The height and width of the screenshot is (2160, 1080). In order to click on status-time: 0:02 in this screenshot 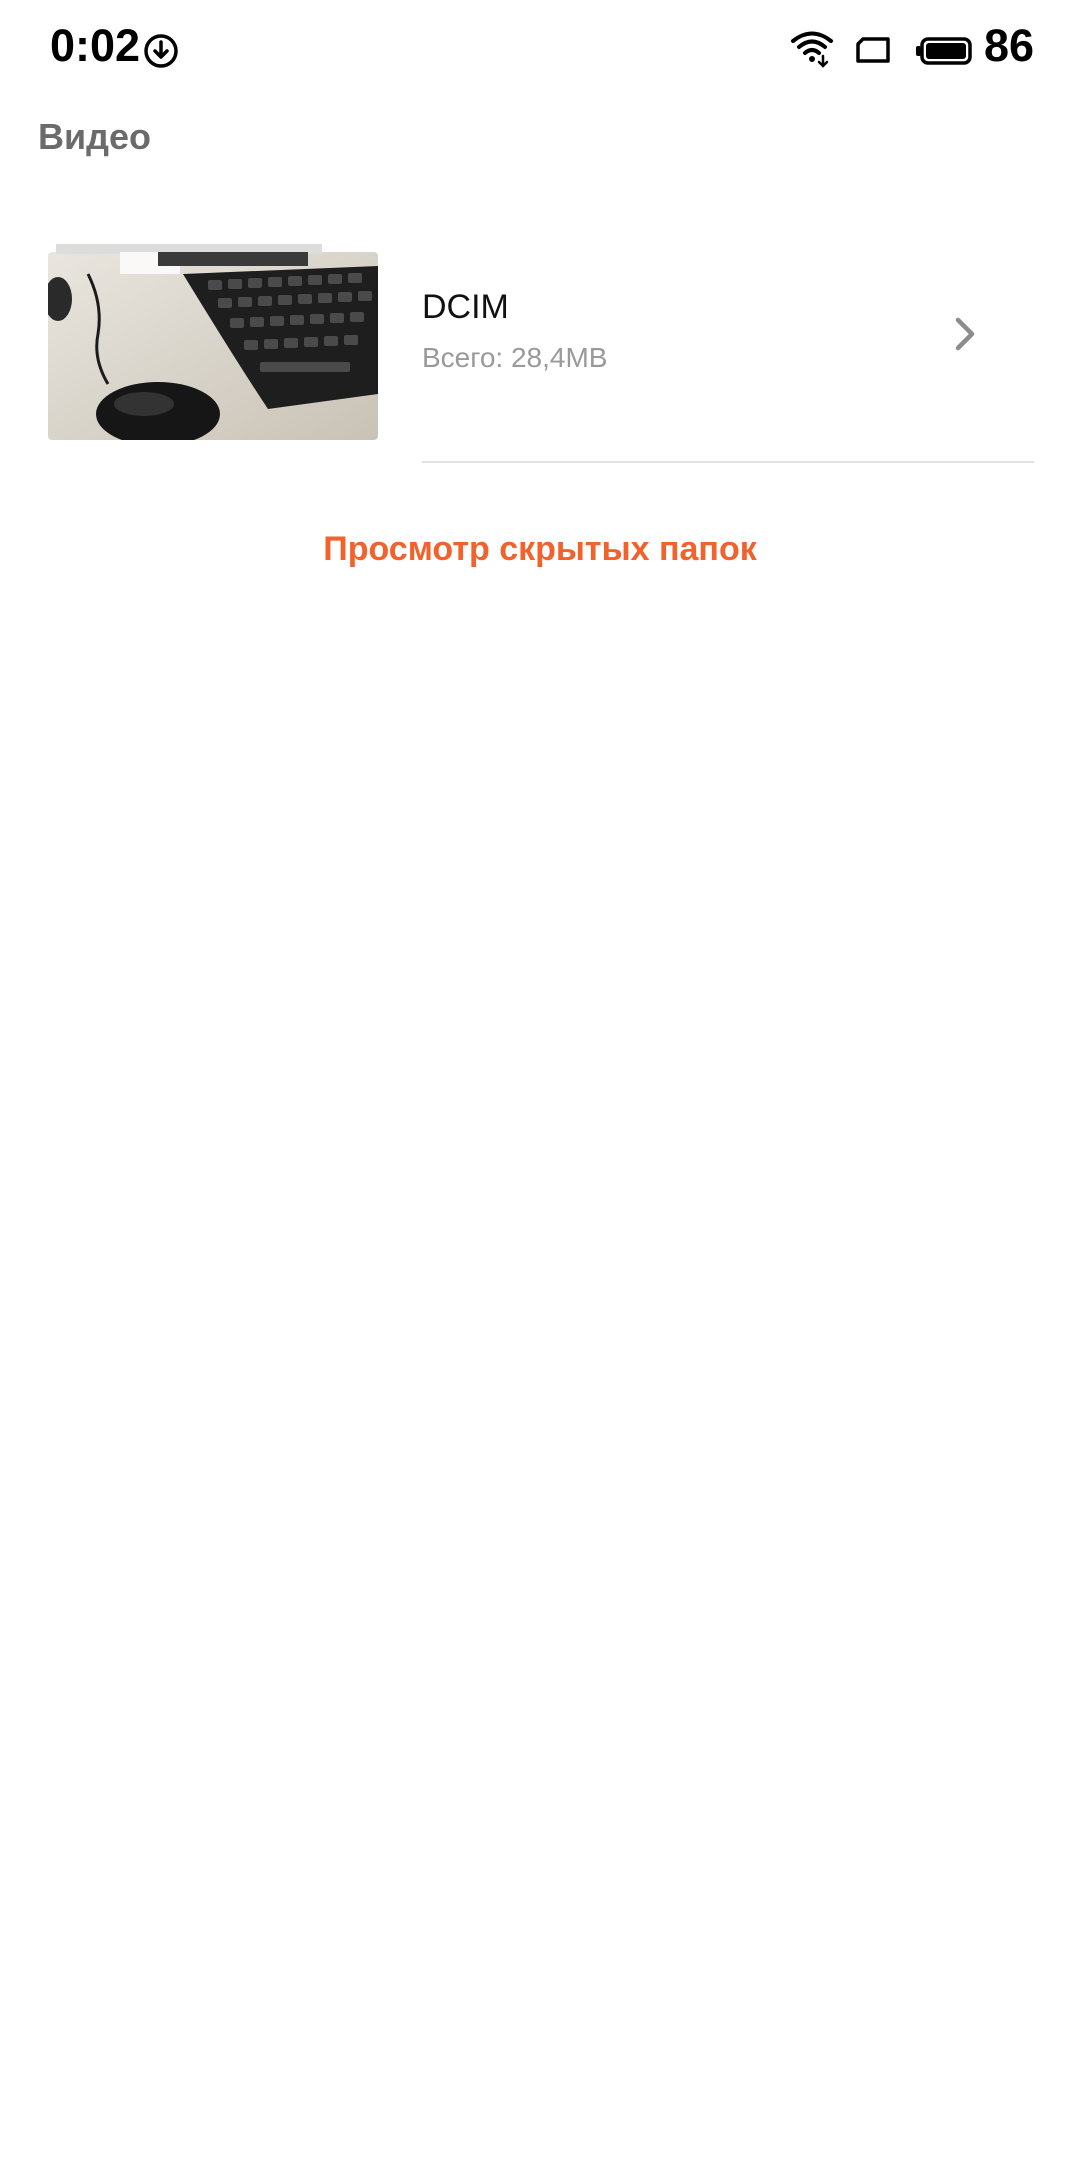, I will do `click(95, 45)`.